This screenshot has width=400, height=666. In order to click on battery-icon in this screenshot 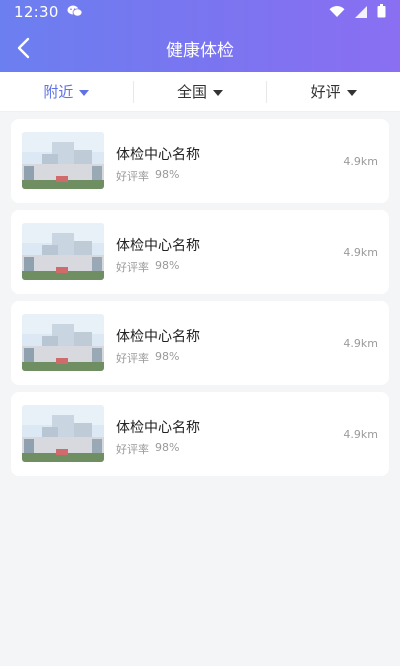, I will do `click(381, 12)`.